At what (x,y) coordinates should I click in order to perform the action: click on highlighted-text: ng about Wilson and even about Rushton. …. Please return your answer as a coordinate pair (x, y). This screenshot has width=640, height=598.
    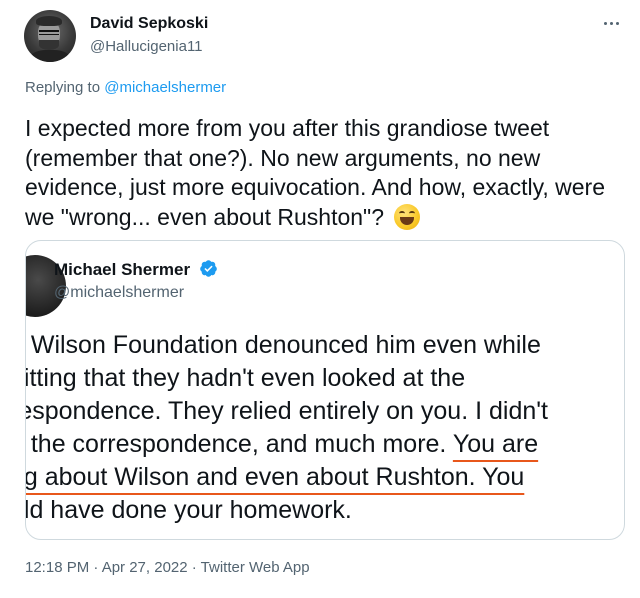
    Looking at the image, I should click on (275, 477).